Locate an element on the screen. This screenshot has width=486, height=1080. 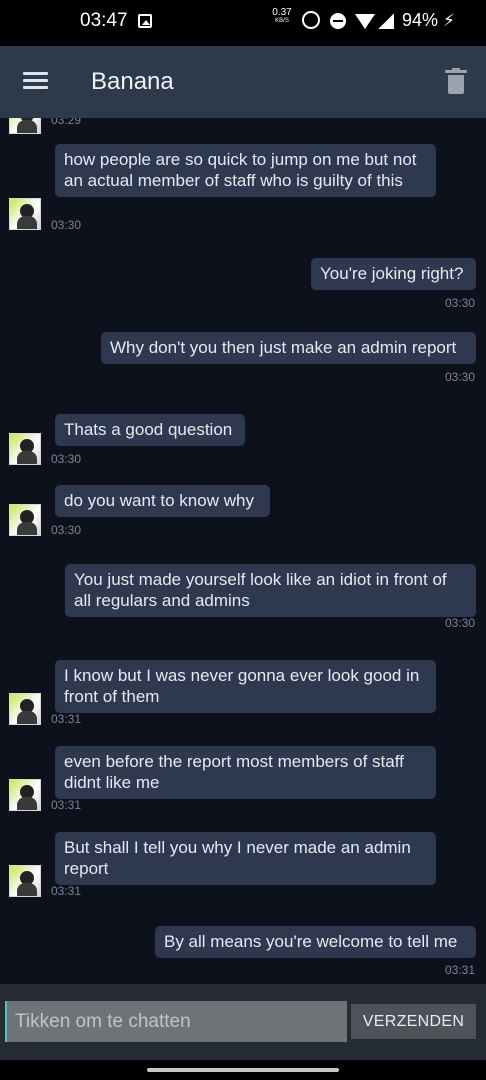
status-bar: 03:47 0.37 KB/S 94% ⚡ is located at coordinates (243, 23).